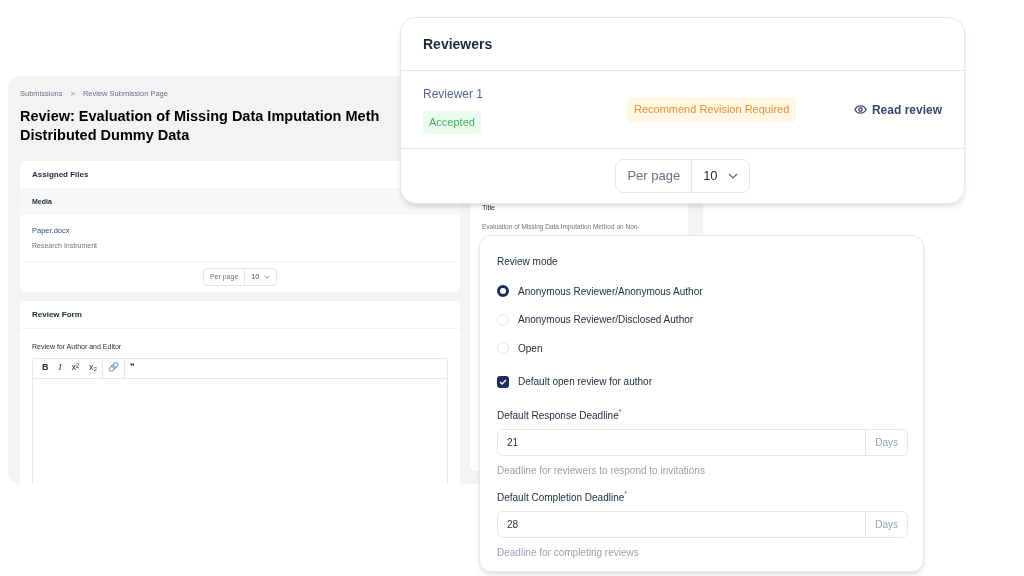 Image resolution: width=1024 pixels, height=576 pixels. I want to click on card-title: Reviewers, so click(682, 44).